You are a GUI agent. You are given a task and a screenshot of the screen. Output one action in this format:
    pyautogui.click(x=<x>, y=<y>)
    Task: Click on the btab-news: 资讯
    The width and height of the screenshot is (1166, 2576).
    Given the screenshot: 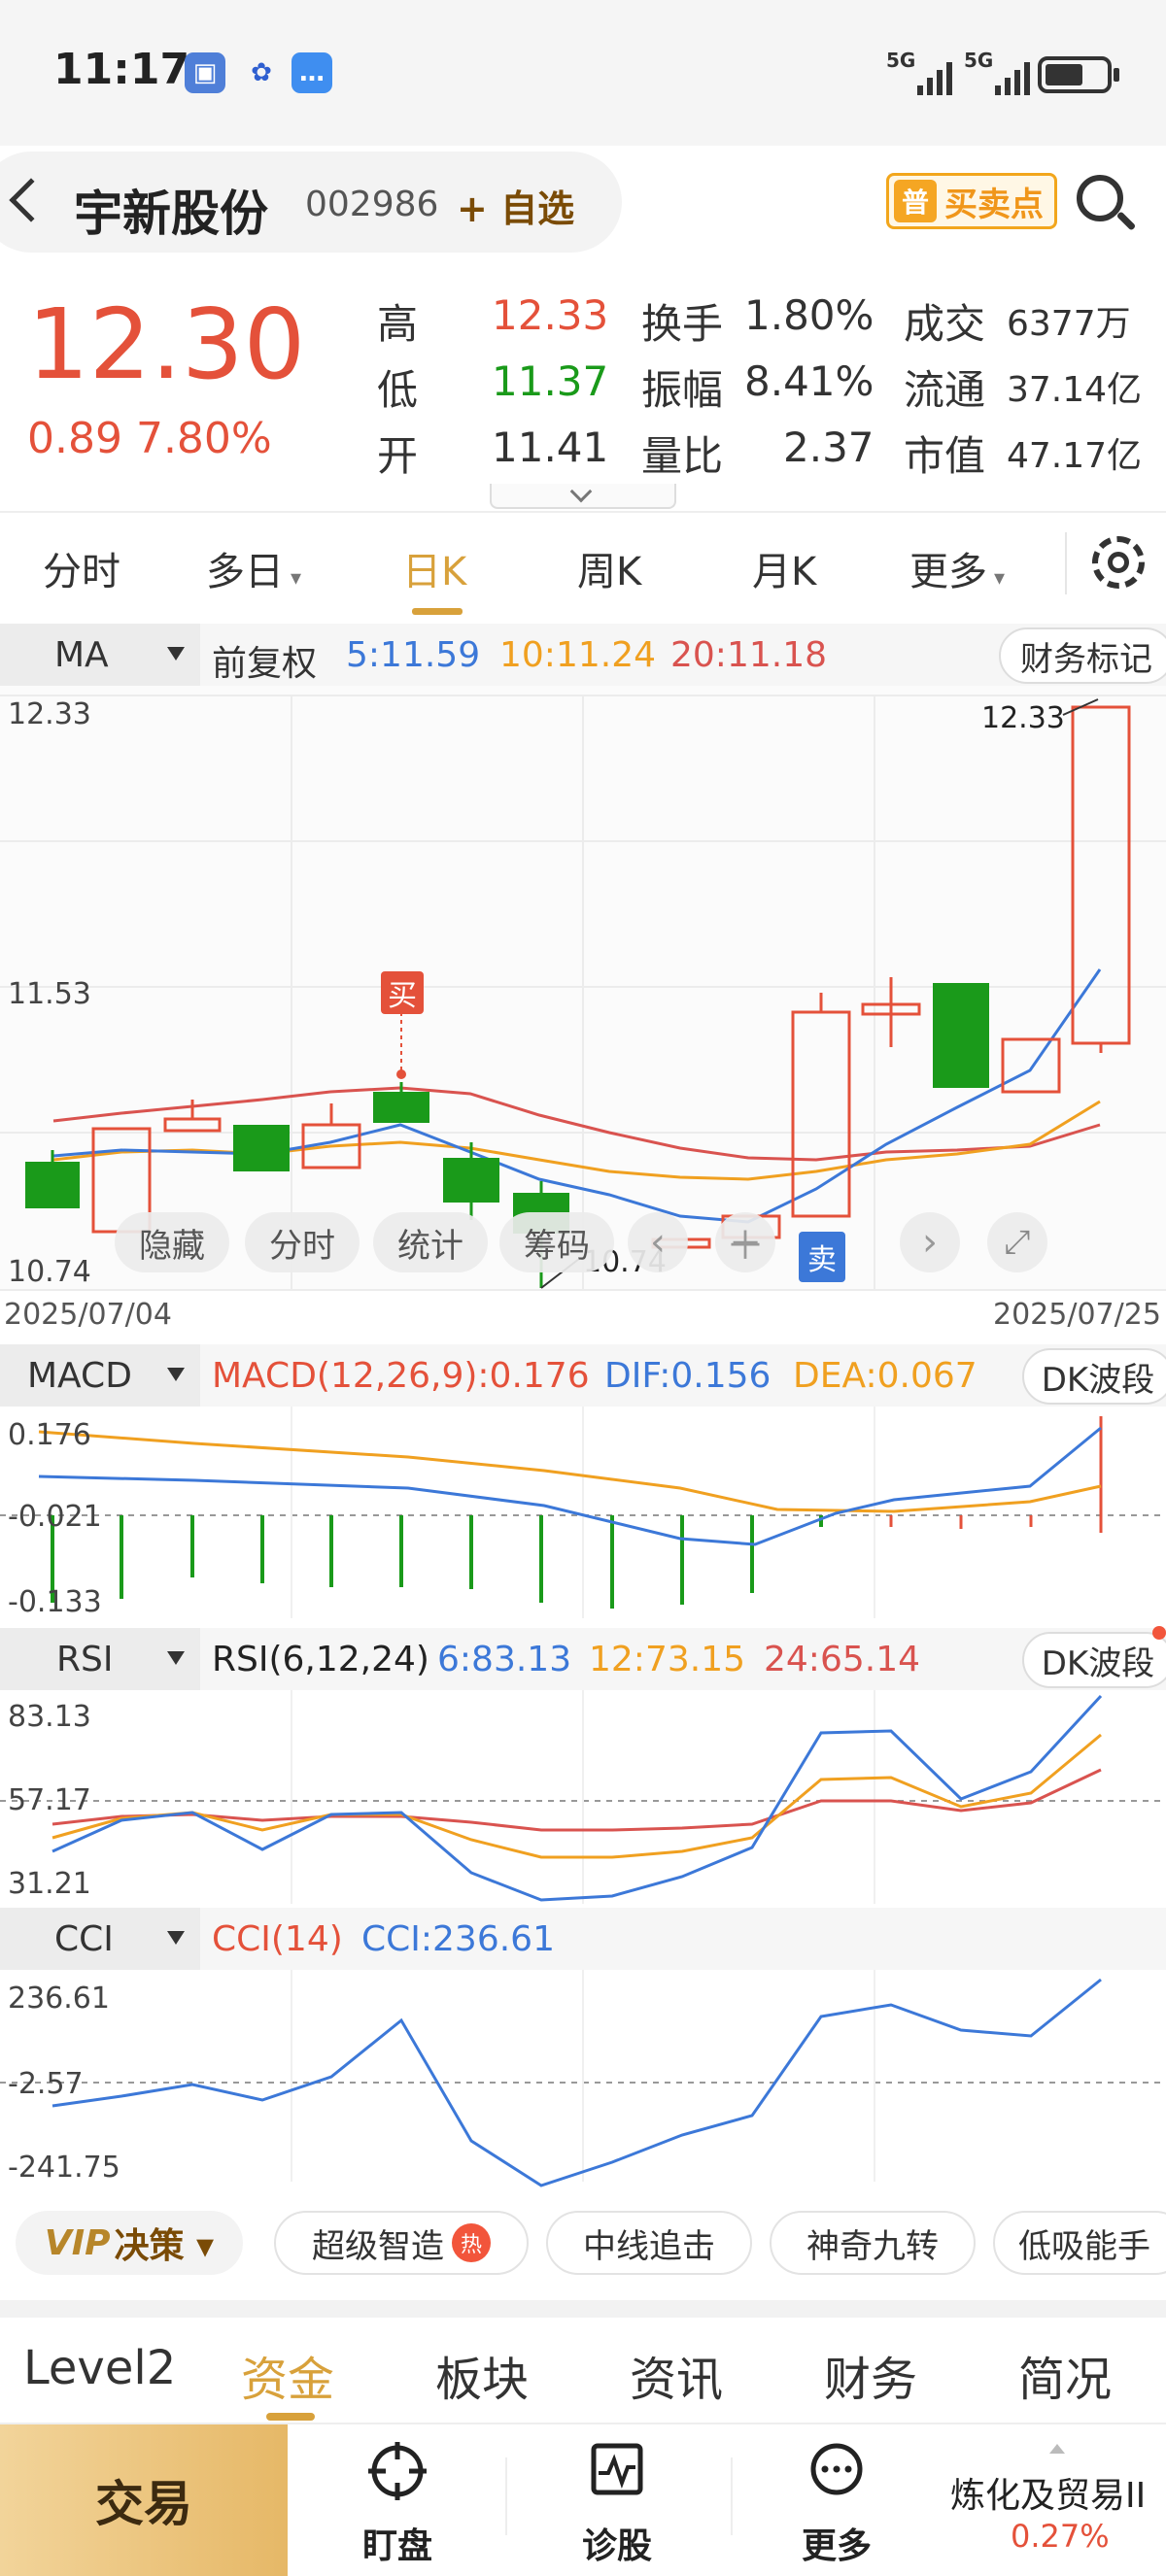 What is the action you would take?
    pyautogui.click(x=676, y=2375)
    